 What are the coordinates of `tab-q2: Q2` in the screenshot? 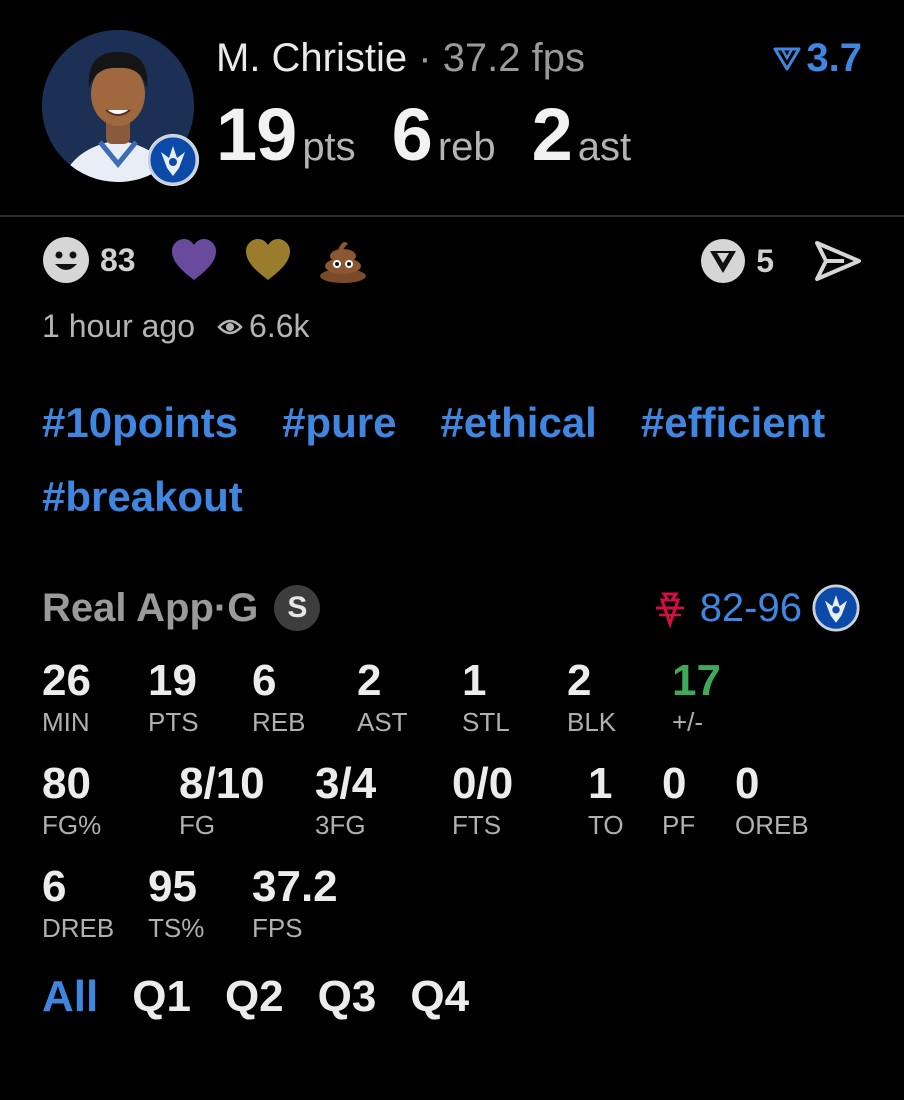 It's located at (254, 997).